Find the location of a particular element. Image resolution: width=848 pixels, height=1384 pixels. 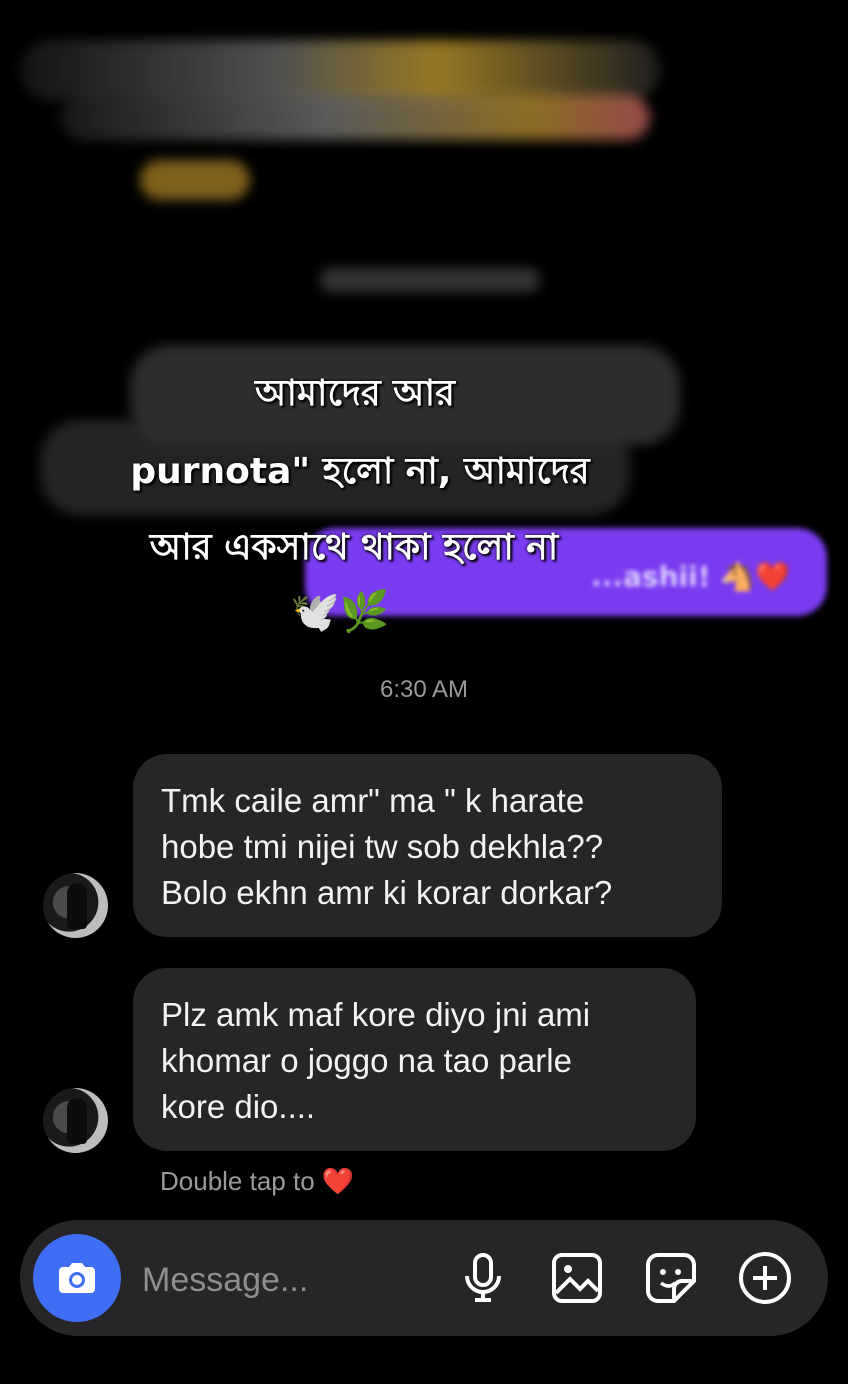

sticker-button is located at coordinates (671, 1278).